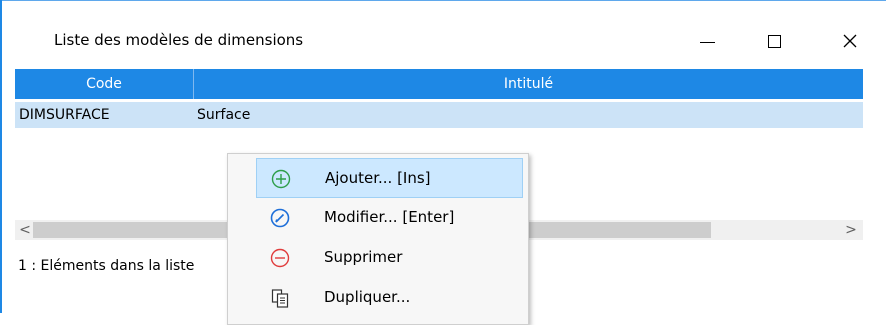  Describe the element at coordinates (179, 40) in the screenshot. I see `window-title: Liste des modèles de dimensions` at that location.